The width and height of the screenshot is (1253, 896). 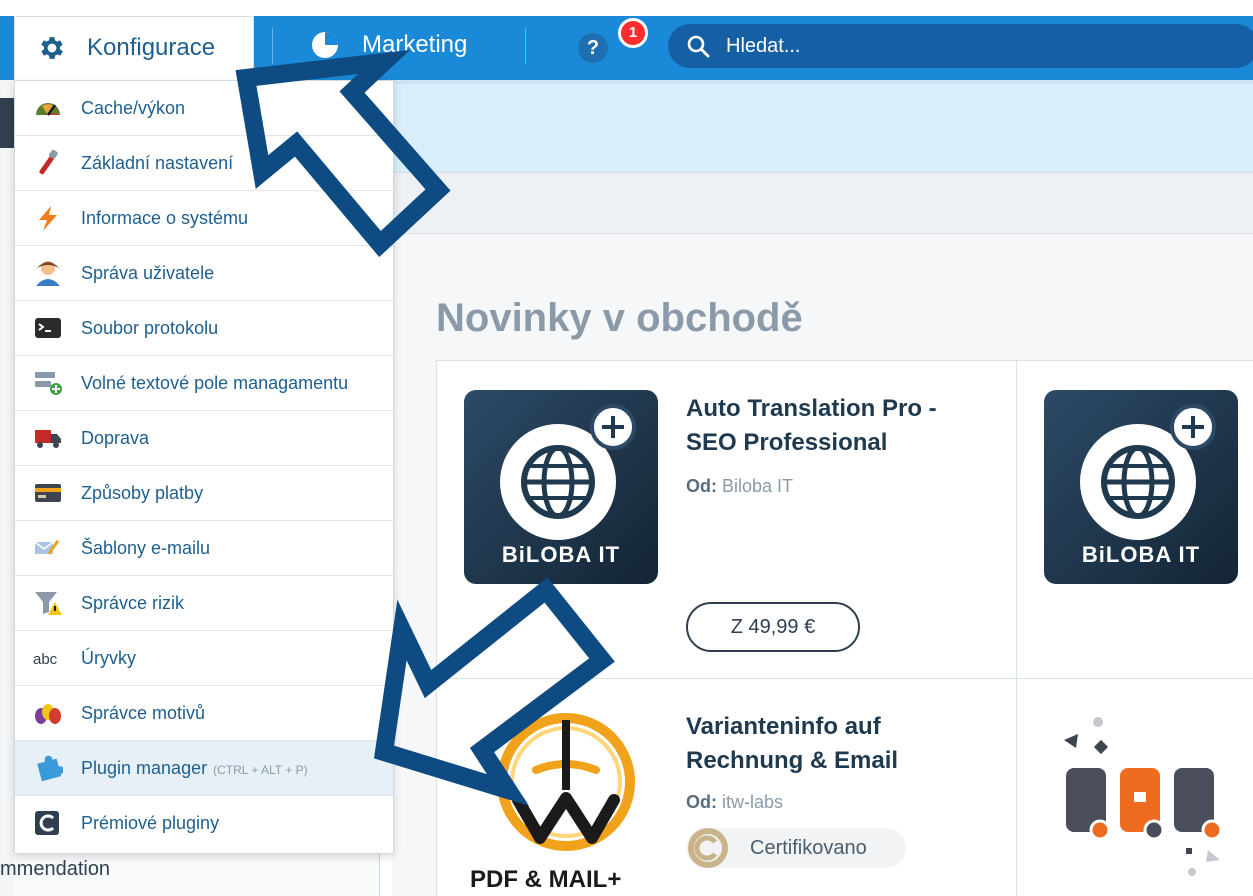 What do you see at coordinates (698, 46) in the screenshot?
I see `search-icon` at bounding box center [698, 46].